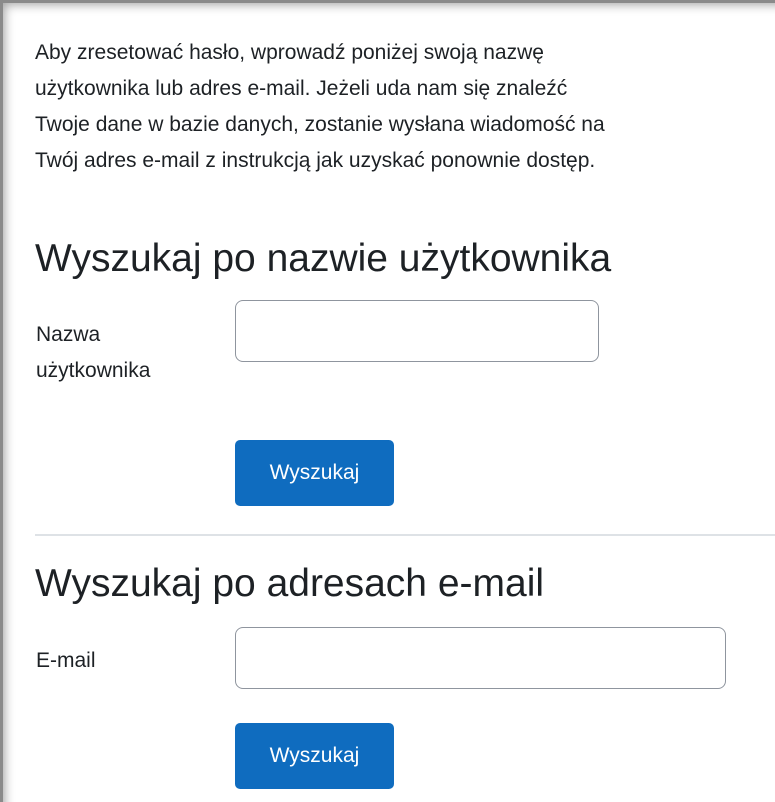  What do you see at coordinates (93, 370) in the screenshot?
I see `username-label-line-2: użytkownika` at bounding box center [93, 370].